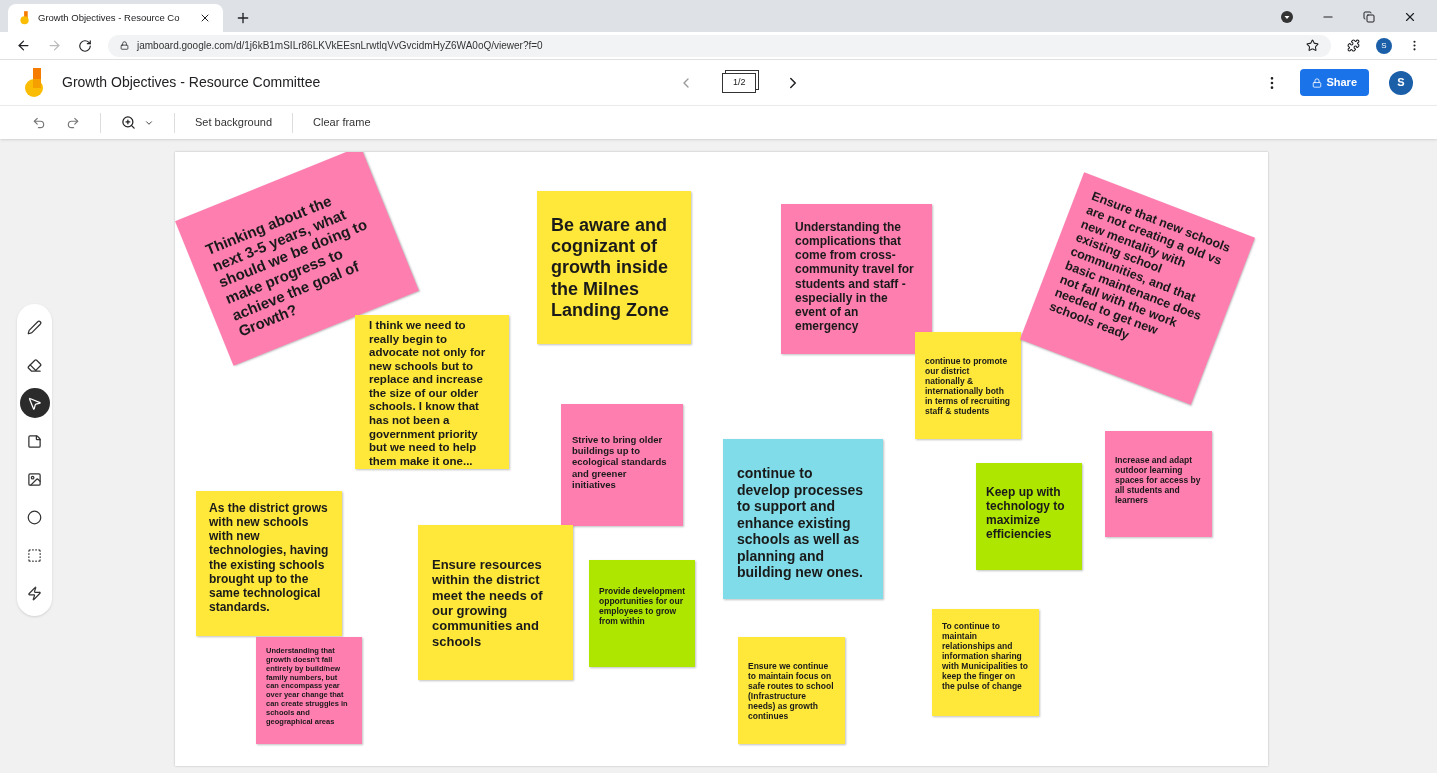  I want to click on note-text: Ensure we continue to maintain focus on safe routes to school (Infrastructure needs) as growth continues, so click(791, 691).